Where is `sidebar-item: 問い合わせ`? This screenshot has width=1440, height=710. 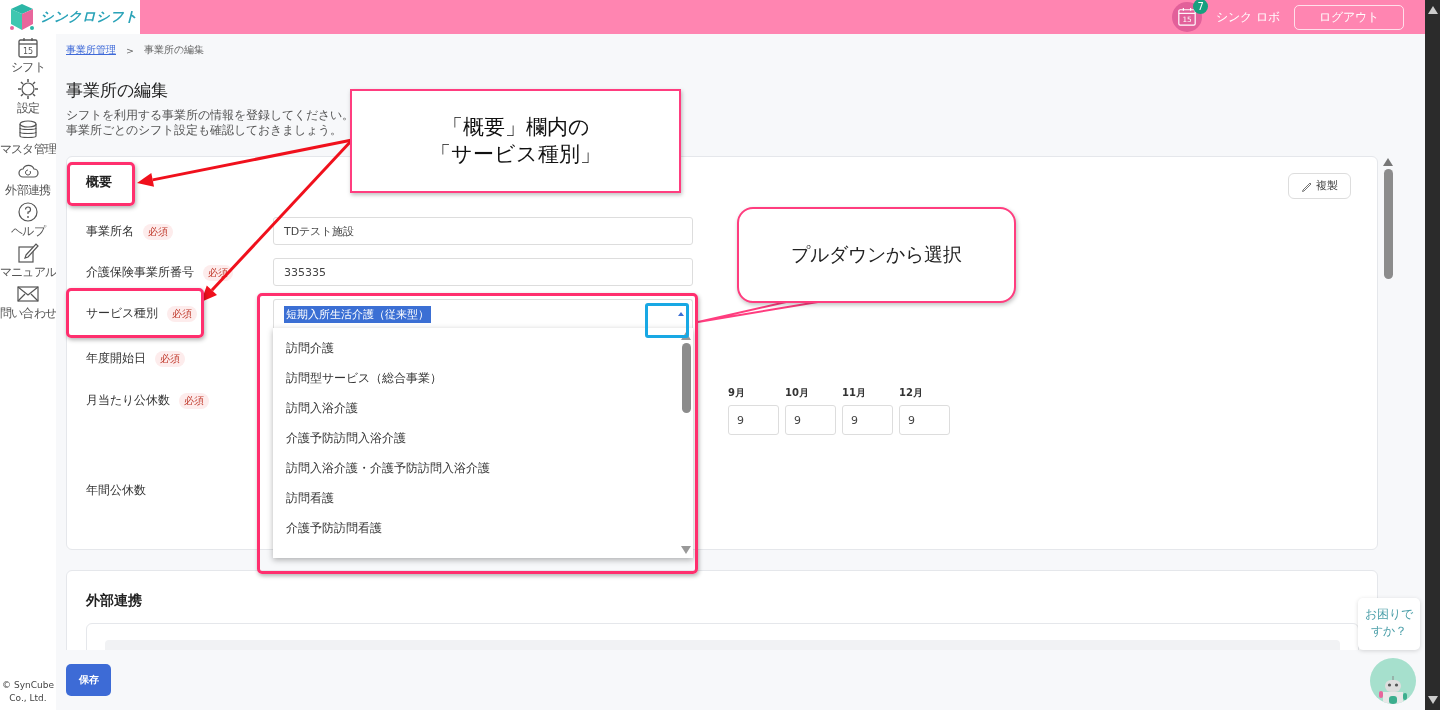 sidebar-item: 問い合わせ is located at coordinates (28, 303).